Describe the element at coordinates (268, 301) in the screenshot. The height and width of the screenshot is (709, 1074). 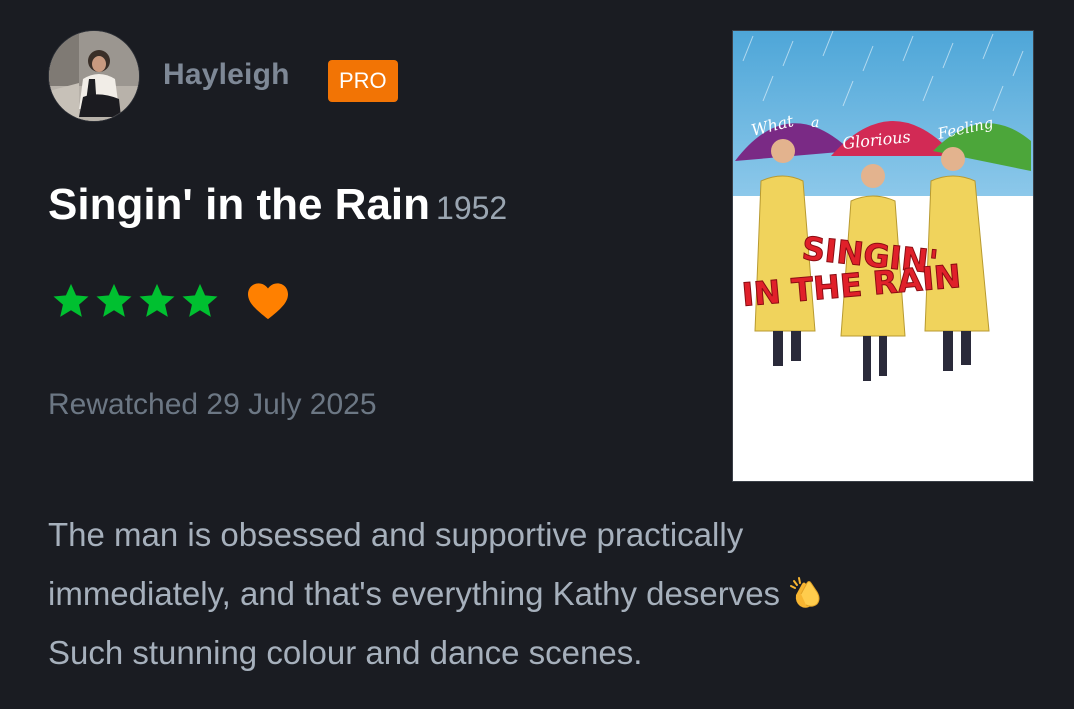
I see `heart-liked-icon` at that location.